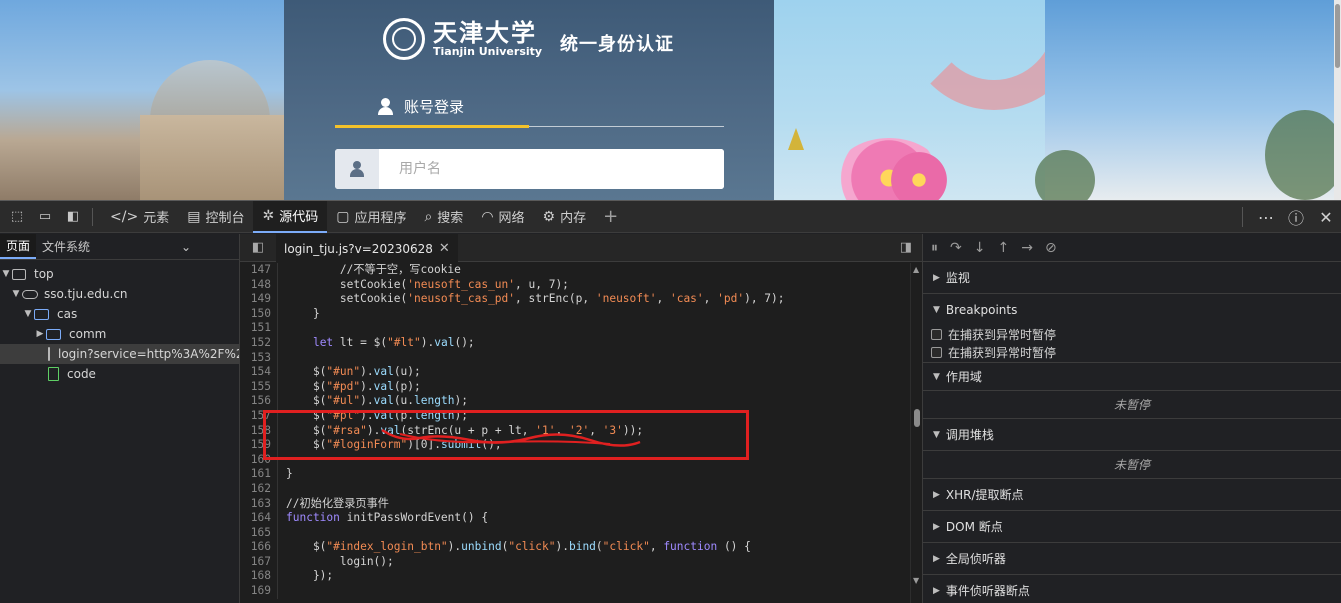 This screenshot has height=603, width=1341. What do you see at coordinates (549, 216) in the screenshot?
I see `gear-icon: ⚙` at bounding box center [549, 216].